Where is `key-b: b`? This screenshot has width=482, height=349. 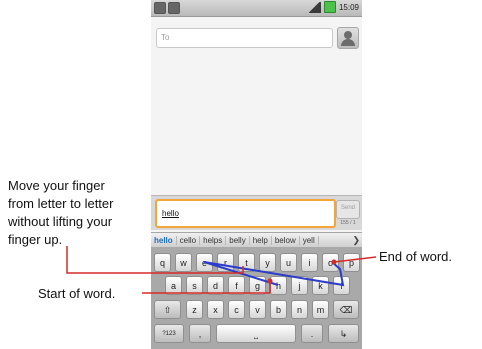
key-b: b is located at coordinates (278, 309).